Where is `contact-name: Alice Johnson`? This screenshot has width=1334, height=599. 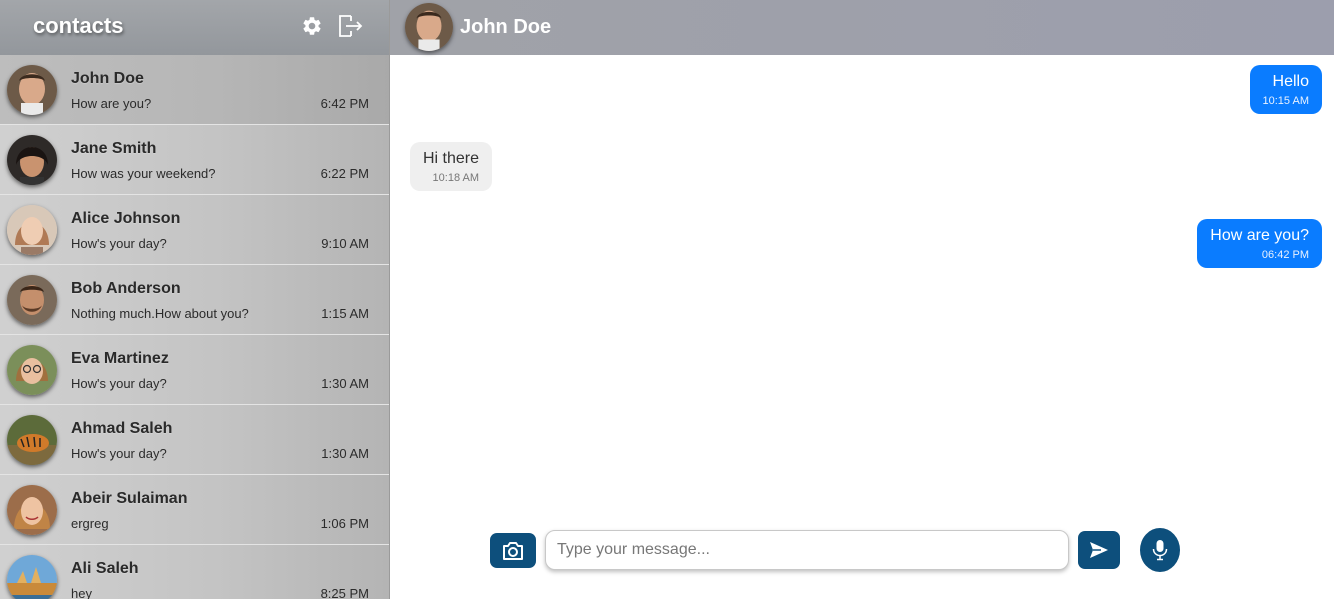 contact-name: Alice Johnson is located at coordinates (126, 218).